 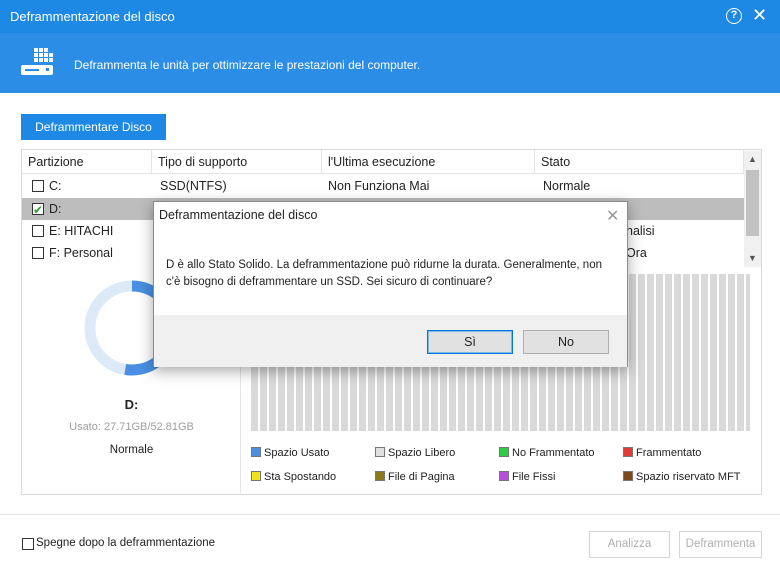 I want to click on column-header-last-run: l'Ultima esecuzione, so click(x=428, y=162).